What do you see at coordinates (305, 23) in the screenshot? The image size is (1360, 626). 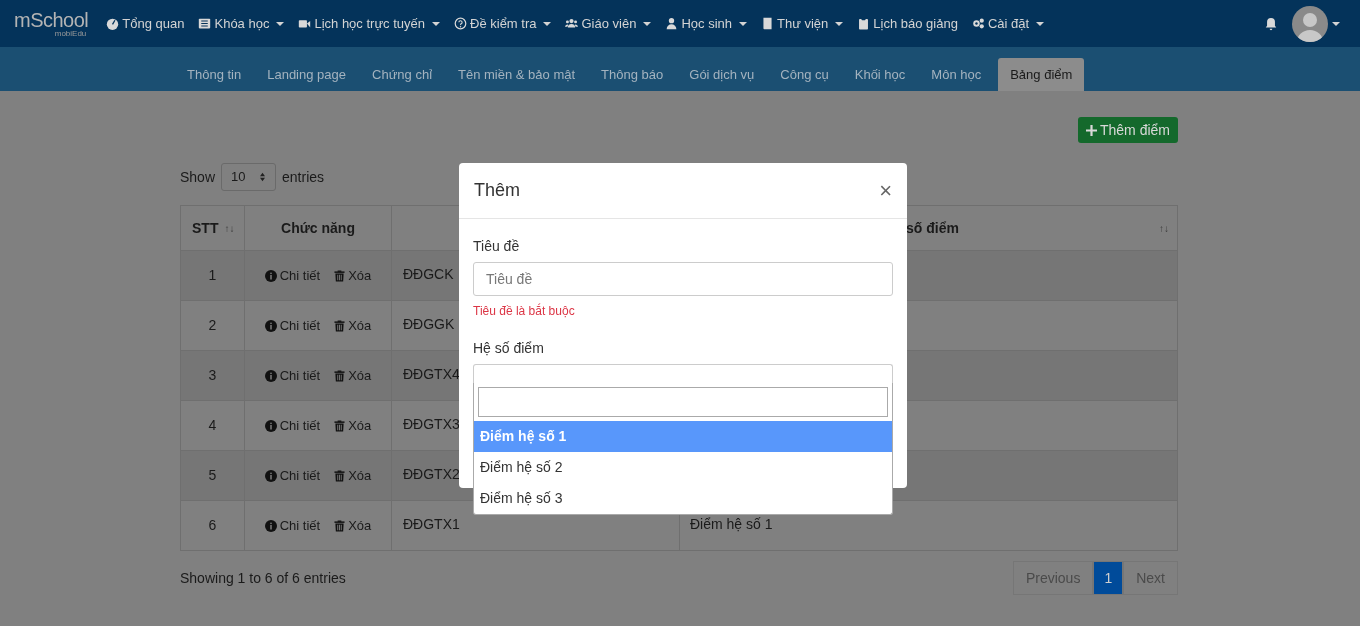 I see `video-camera-icon` at bounding box center [305, 23].